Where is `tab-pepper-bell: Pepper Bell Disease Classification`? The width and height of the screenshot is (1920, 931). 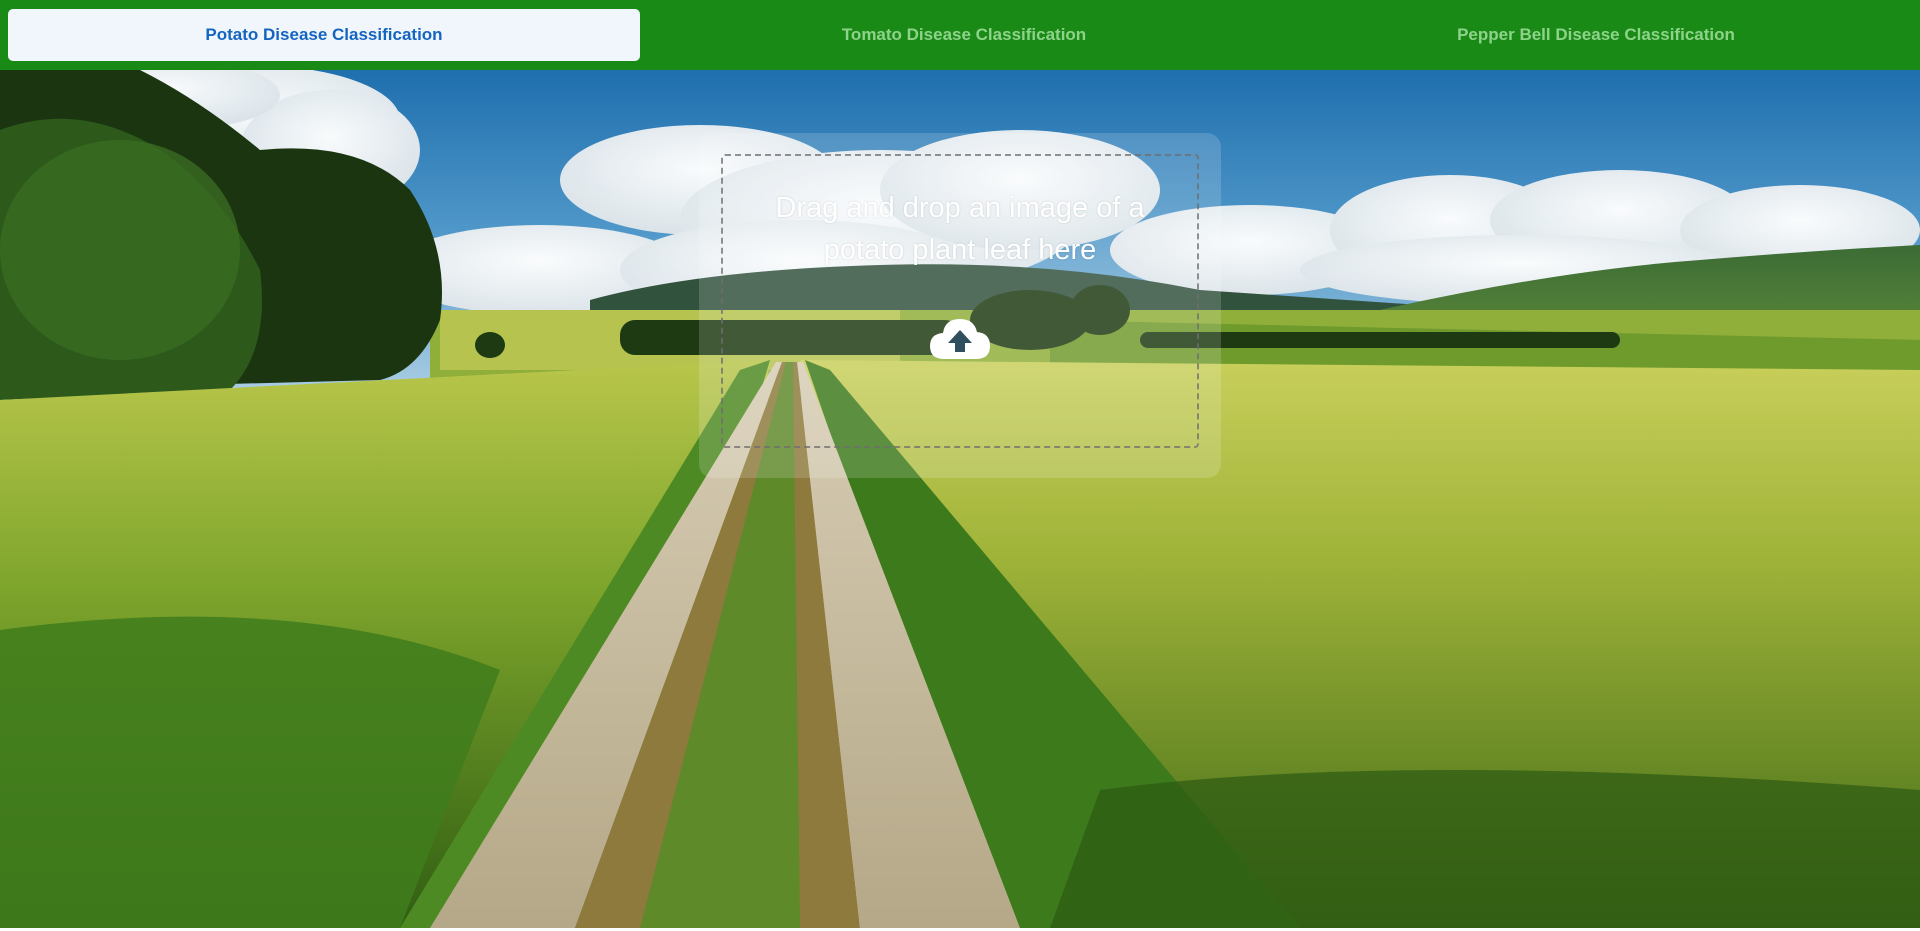 tab-pepper-bell: Pepper Bell Disease Classification is located at coordinates (1596, 35).